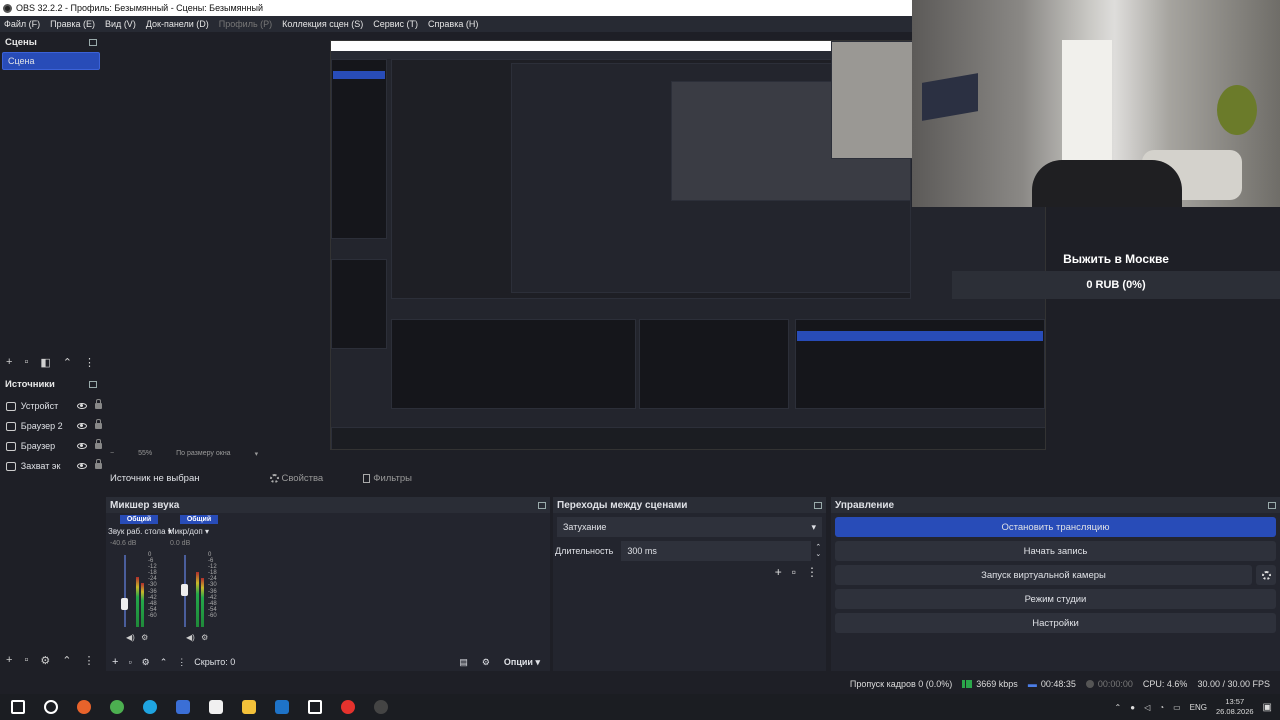 This screenshot has height=720, width=1280. Describe the element at coordinates (1161, 707) in the screenshot. I see `network-icon: ◔` at that location.